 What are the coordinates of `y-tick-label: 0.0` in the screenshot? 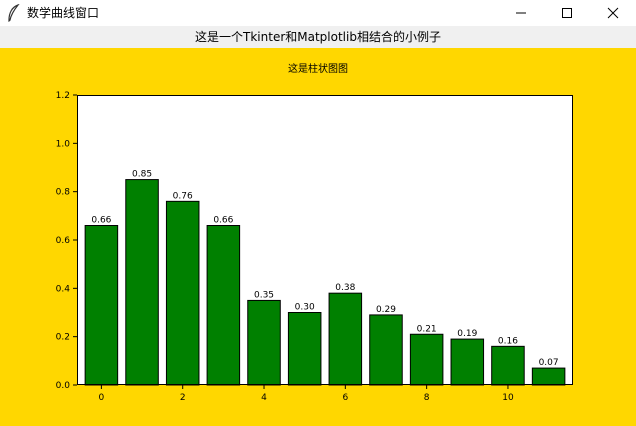 It's located at (63, 386).